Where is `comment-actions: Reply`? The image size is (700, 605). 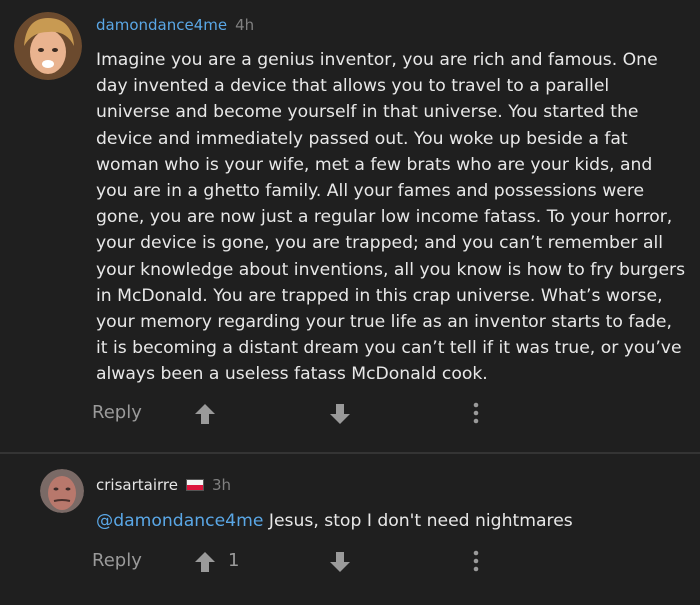 comment-actions: Reply is located at coordinates (350, 414).